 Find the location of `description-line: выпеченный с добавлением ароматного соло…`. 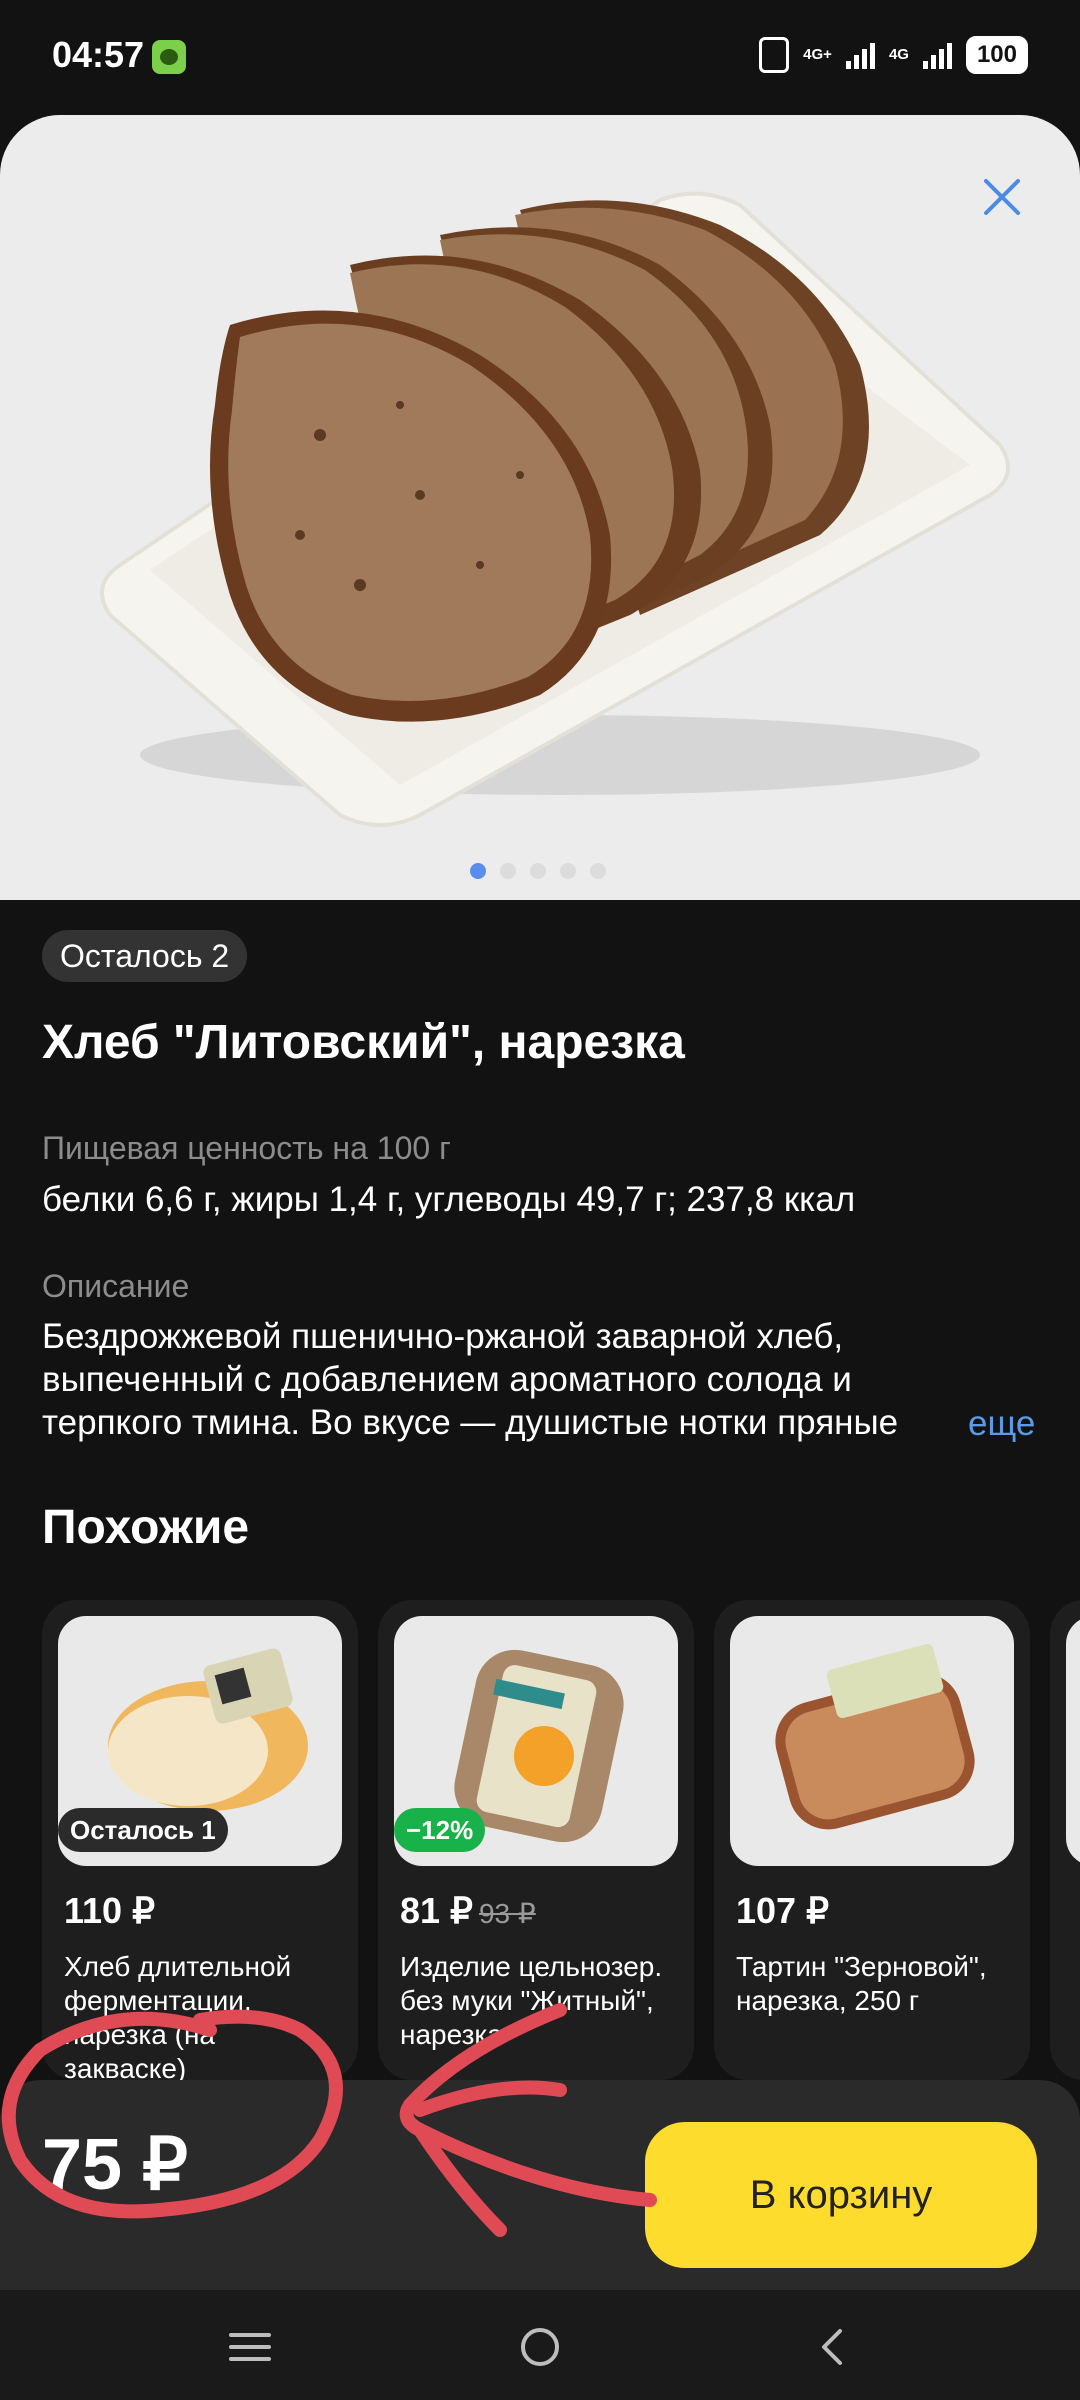

description-line: выпеченный с добавлением ароматного соло… is located at coordinates (447, 1379).